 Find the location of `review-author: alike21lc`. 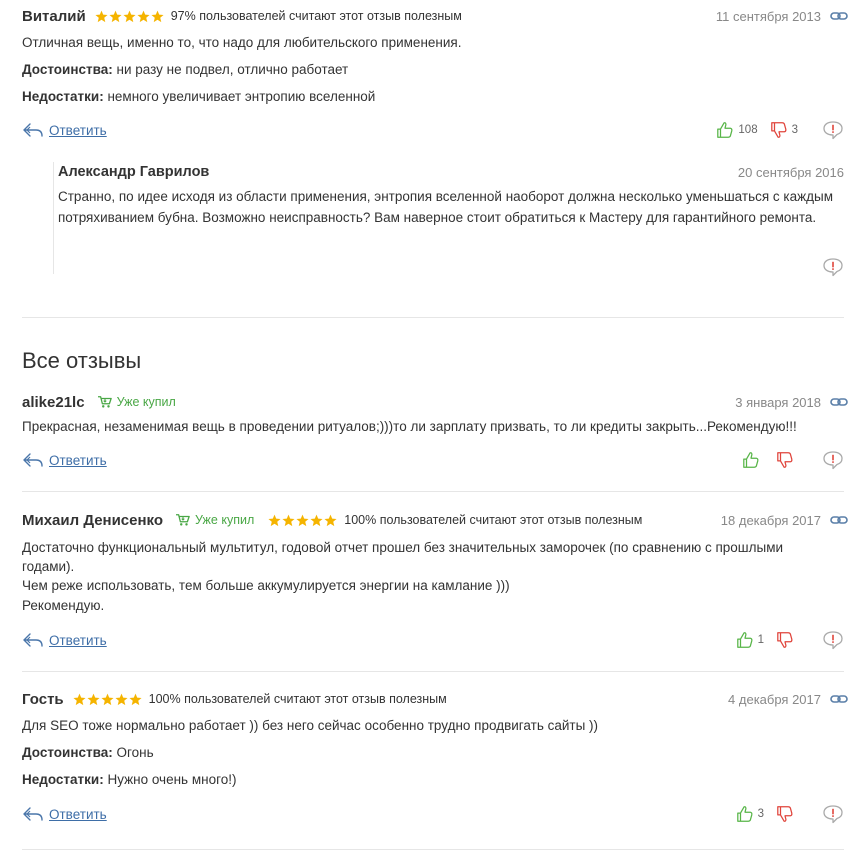

review-author: alike21lc is located at coordinates (53, 402).